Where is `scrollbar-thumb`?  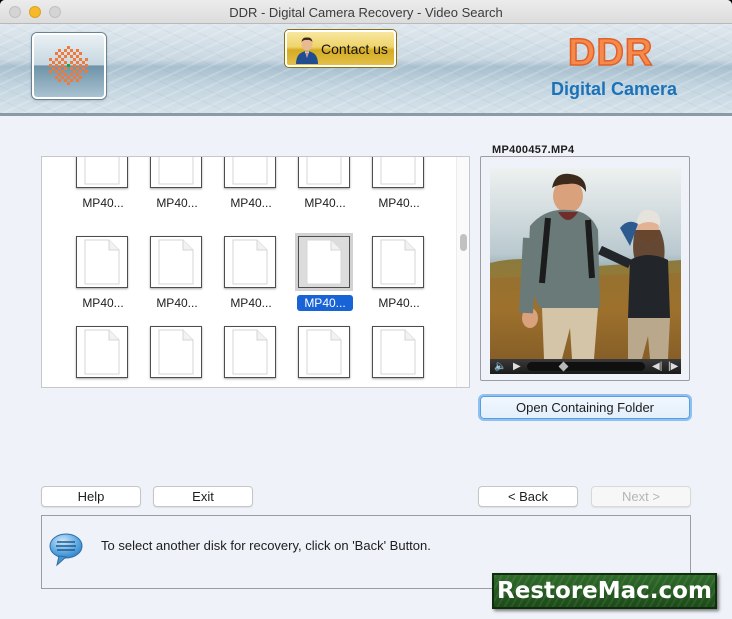
scrollbar-thumb is located at coordinates (463, 242).